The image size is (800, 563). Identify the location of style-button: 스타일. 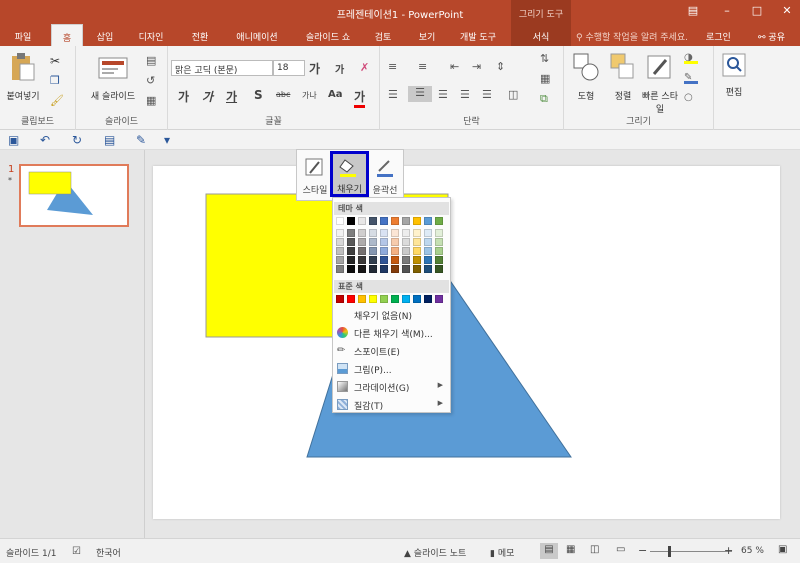
(315, 176).